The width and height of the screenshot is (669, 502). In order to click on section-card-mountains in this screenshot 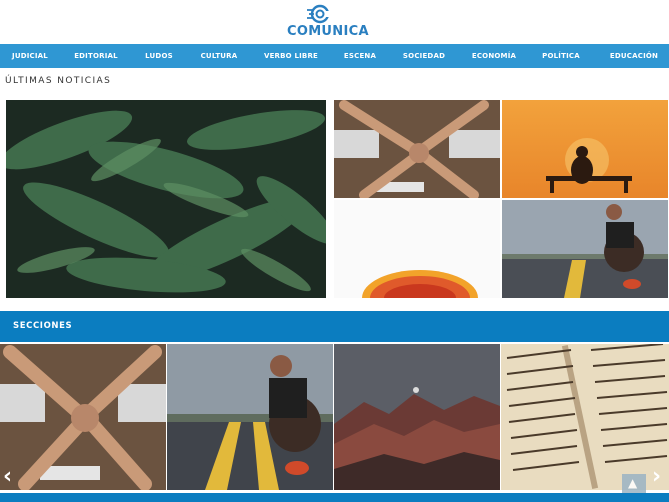, I will do `click(417, 417)`.